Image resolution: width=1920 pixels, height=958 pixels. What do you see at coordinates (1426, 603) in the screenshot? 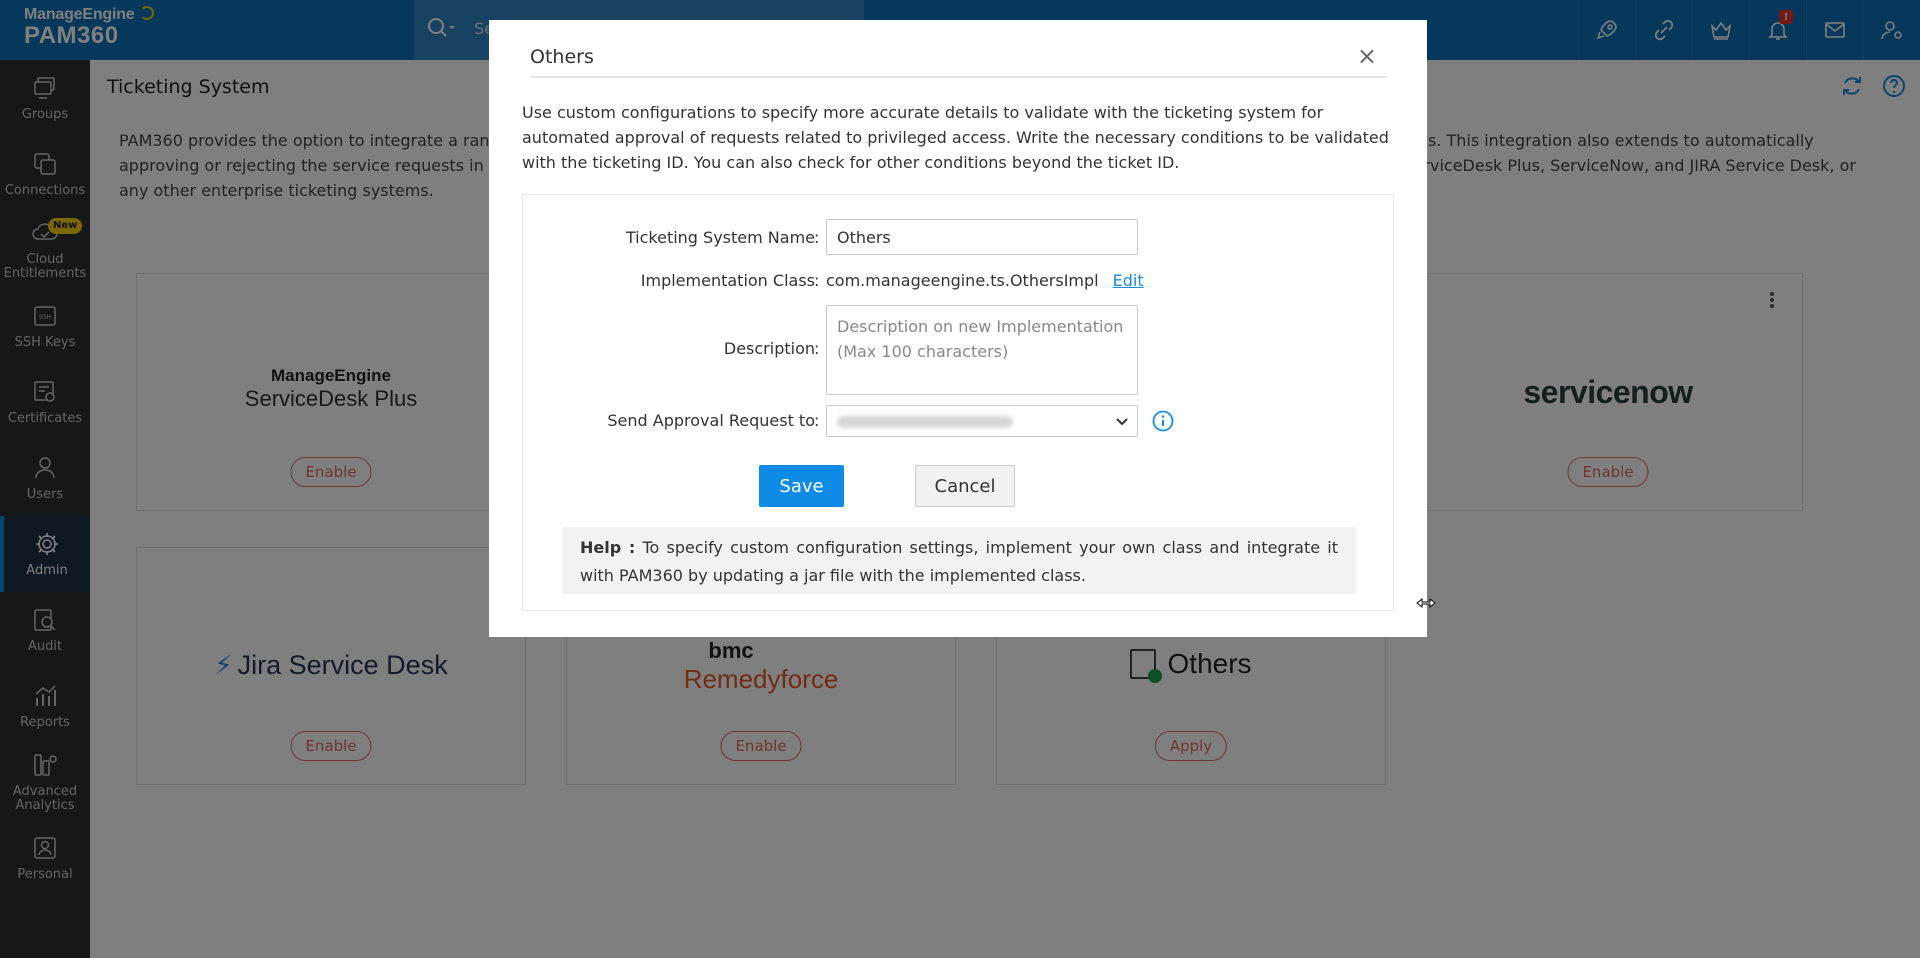
I see `resize-cursor-icon` at bounding box center [1426, 603].